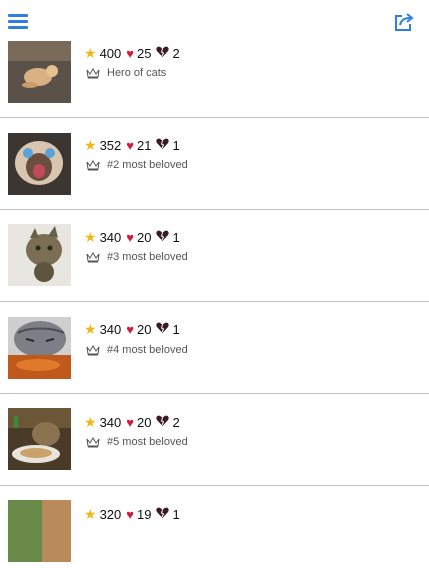 This screenshot has width=429, height=578. I want to click on rank-label: Hero of cats, so click(137, 73).